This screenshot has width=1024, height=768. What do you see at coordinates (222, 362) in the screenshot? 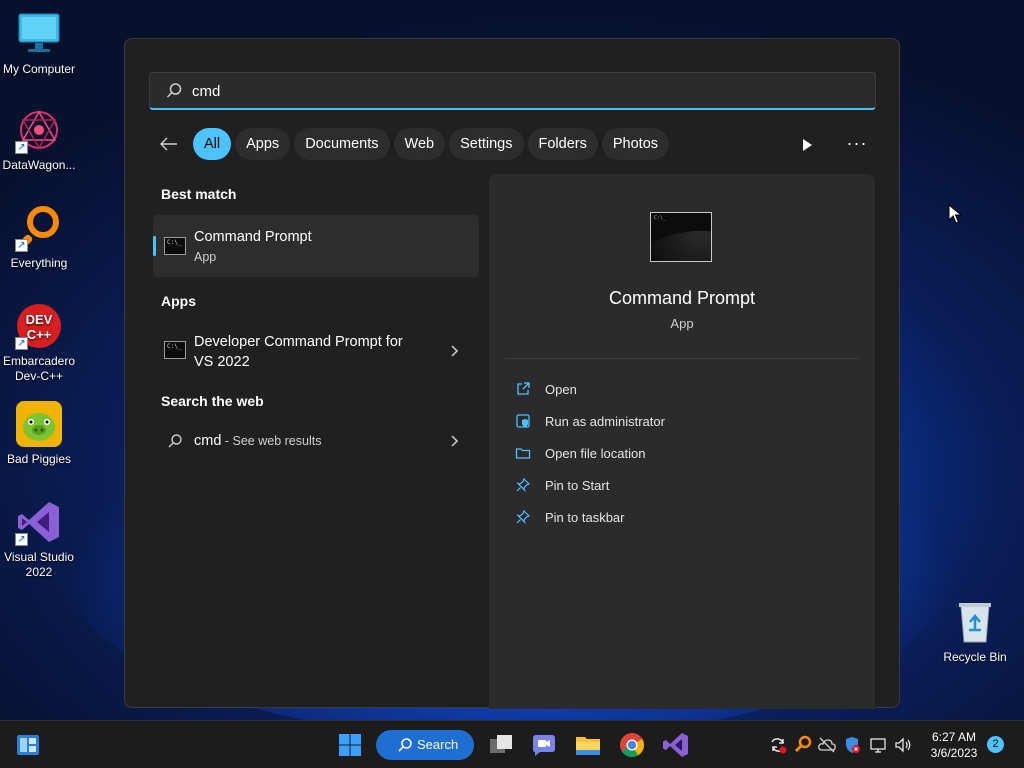
I see `result-title-line2: VS 2022` at bounding box center [222, 362].